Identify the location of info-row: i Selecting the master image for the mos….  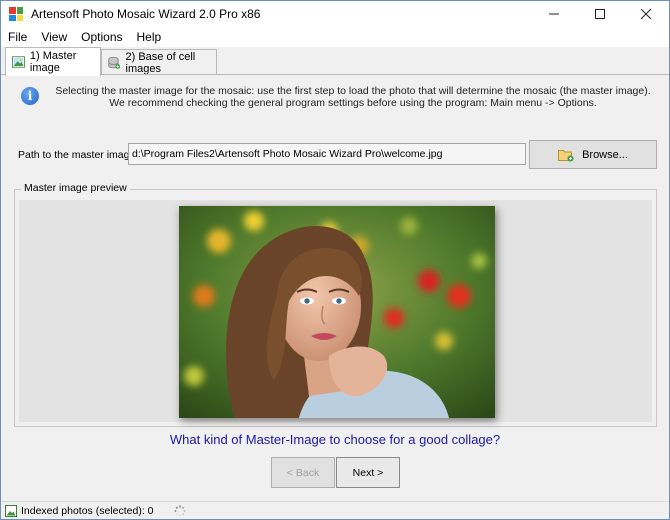
(341, 97).